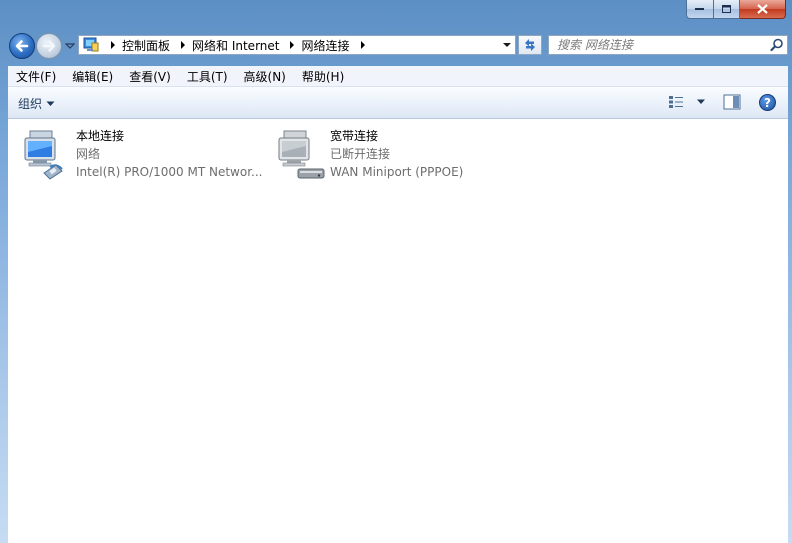  Describe the element at coordinates (91, 44) in the screenshot. I see `control-panel-icon` at that location.